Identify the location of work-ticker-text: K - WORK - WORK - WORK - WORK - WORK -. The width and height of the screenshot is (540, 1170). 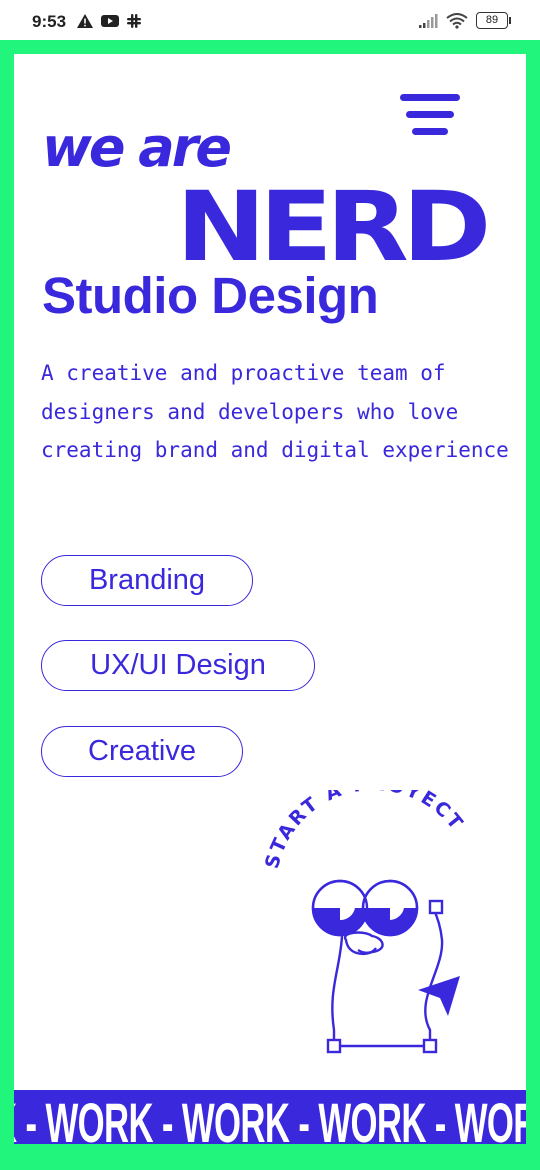
(270, 1118).